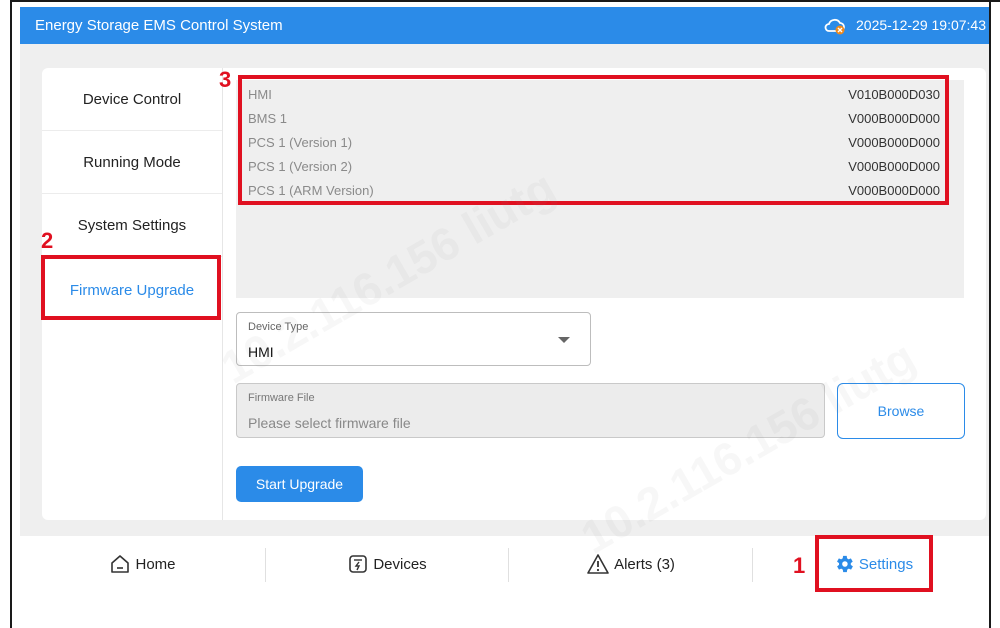 The image size is (1000, 628). What do you see at coordinates (132, 225) in the screenshot?
I see `sidebar-item-system-settings: System Settings` at bounding box center [132, 225].